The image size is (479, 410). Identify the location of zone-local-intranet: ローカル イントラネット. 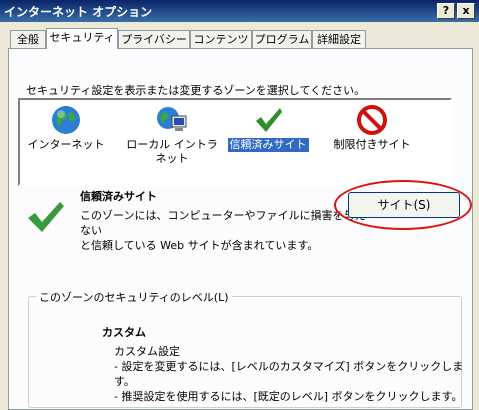
(172, 135).